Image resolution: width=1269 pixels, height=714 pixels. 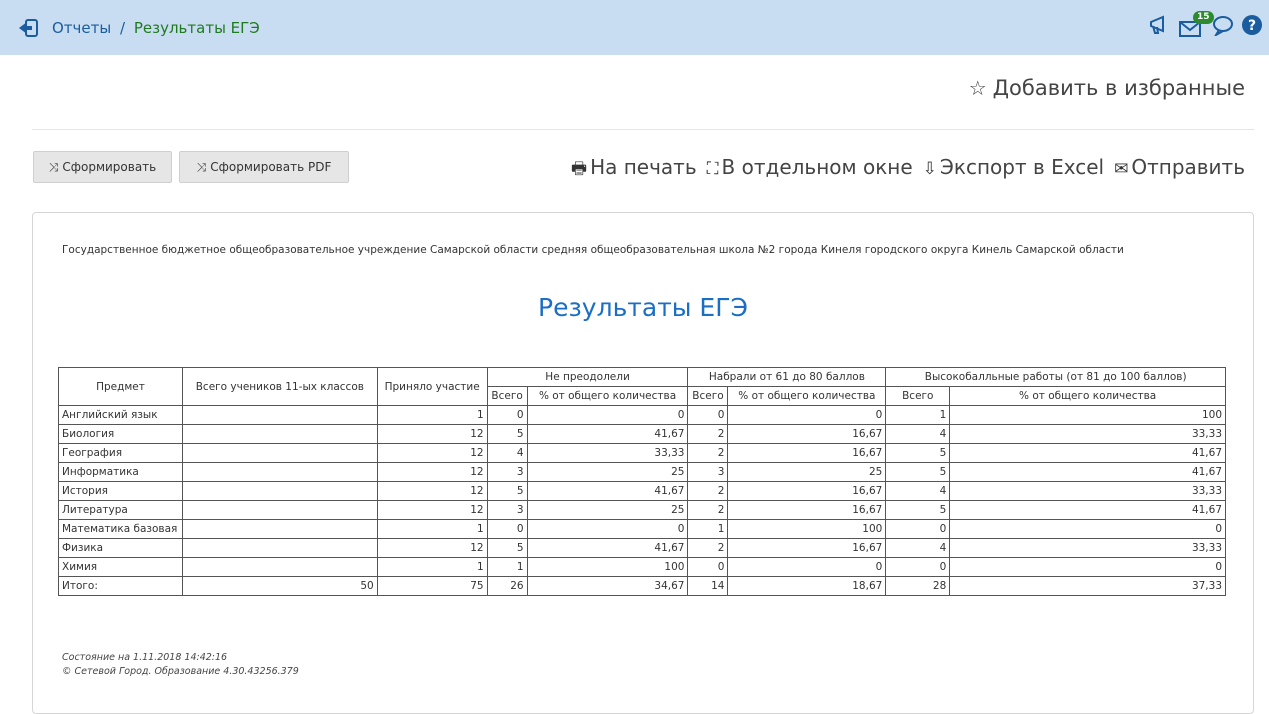 I want to click on open-window-label: В отдельном окне, so click(x=817, y=167).